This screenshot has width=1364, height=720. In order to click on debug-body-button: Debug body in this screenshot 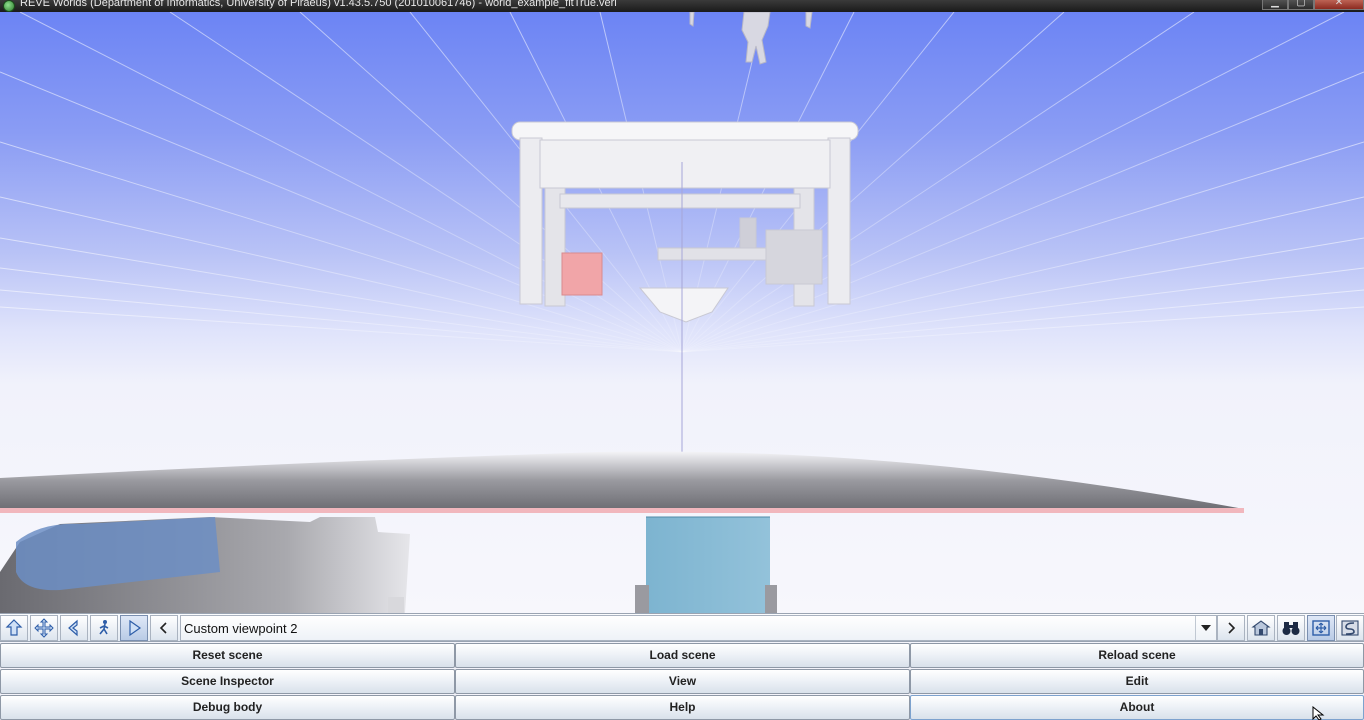, I will do `click(227, 707)`.